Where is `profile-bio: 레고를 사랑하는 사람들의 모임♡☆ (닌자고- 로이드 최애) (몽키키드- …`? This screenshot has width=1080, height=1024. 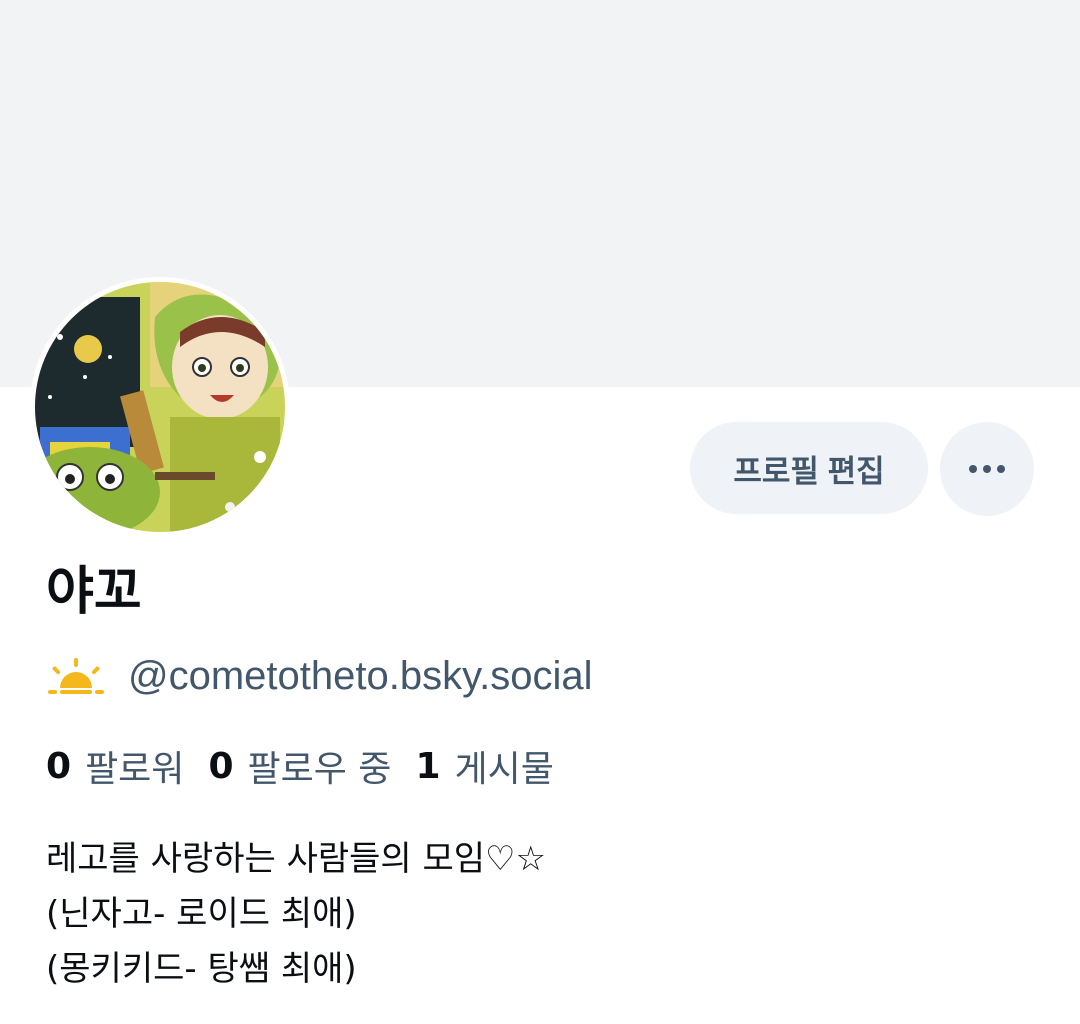 profile-bio: 레고를 사랑하는 사람들의 모임♡☆ (닌자고- 로이드 최애) (몽키키드- … is located at coordinates (296, 914).